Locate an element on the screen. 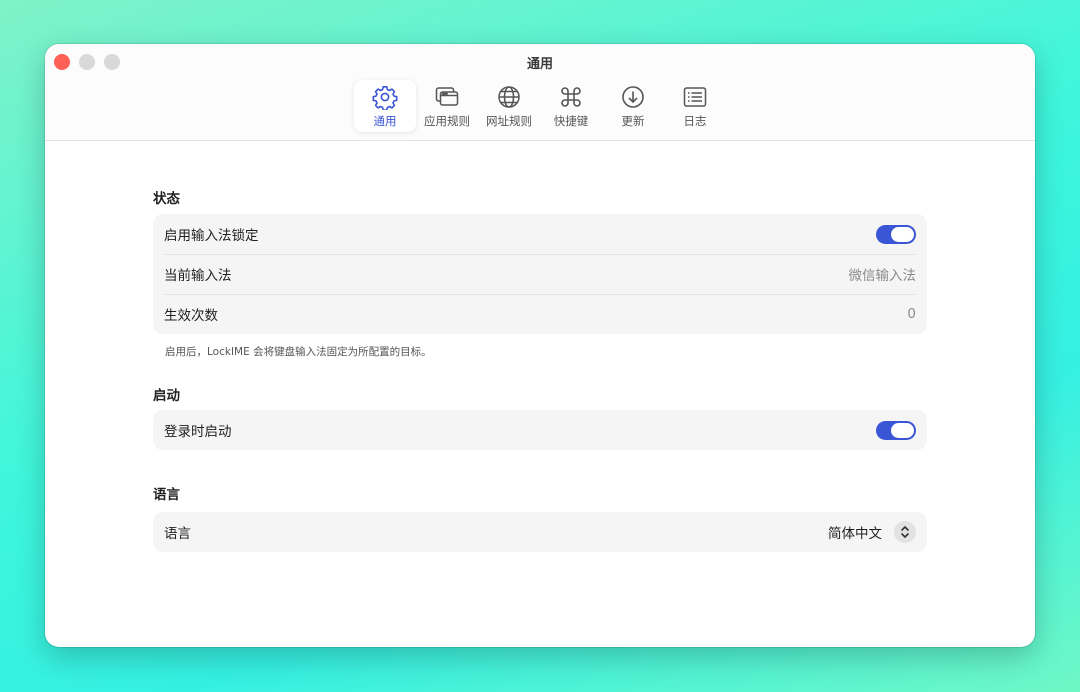 The image size is (1080, 692). tab-url-rules: 网址规则 is located at coordinates (509, 106).